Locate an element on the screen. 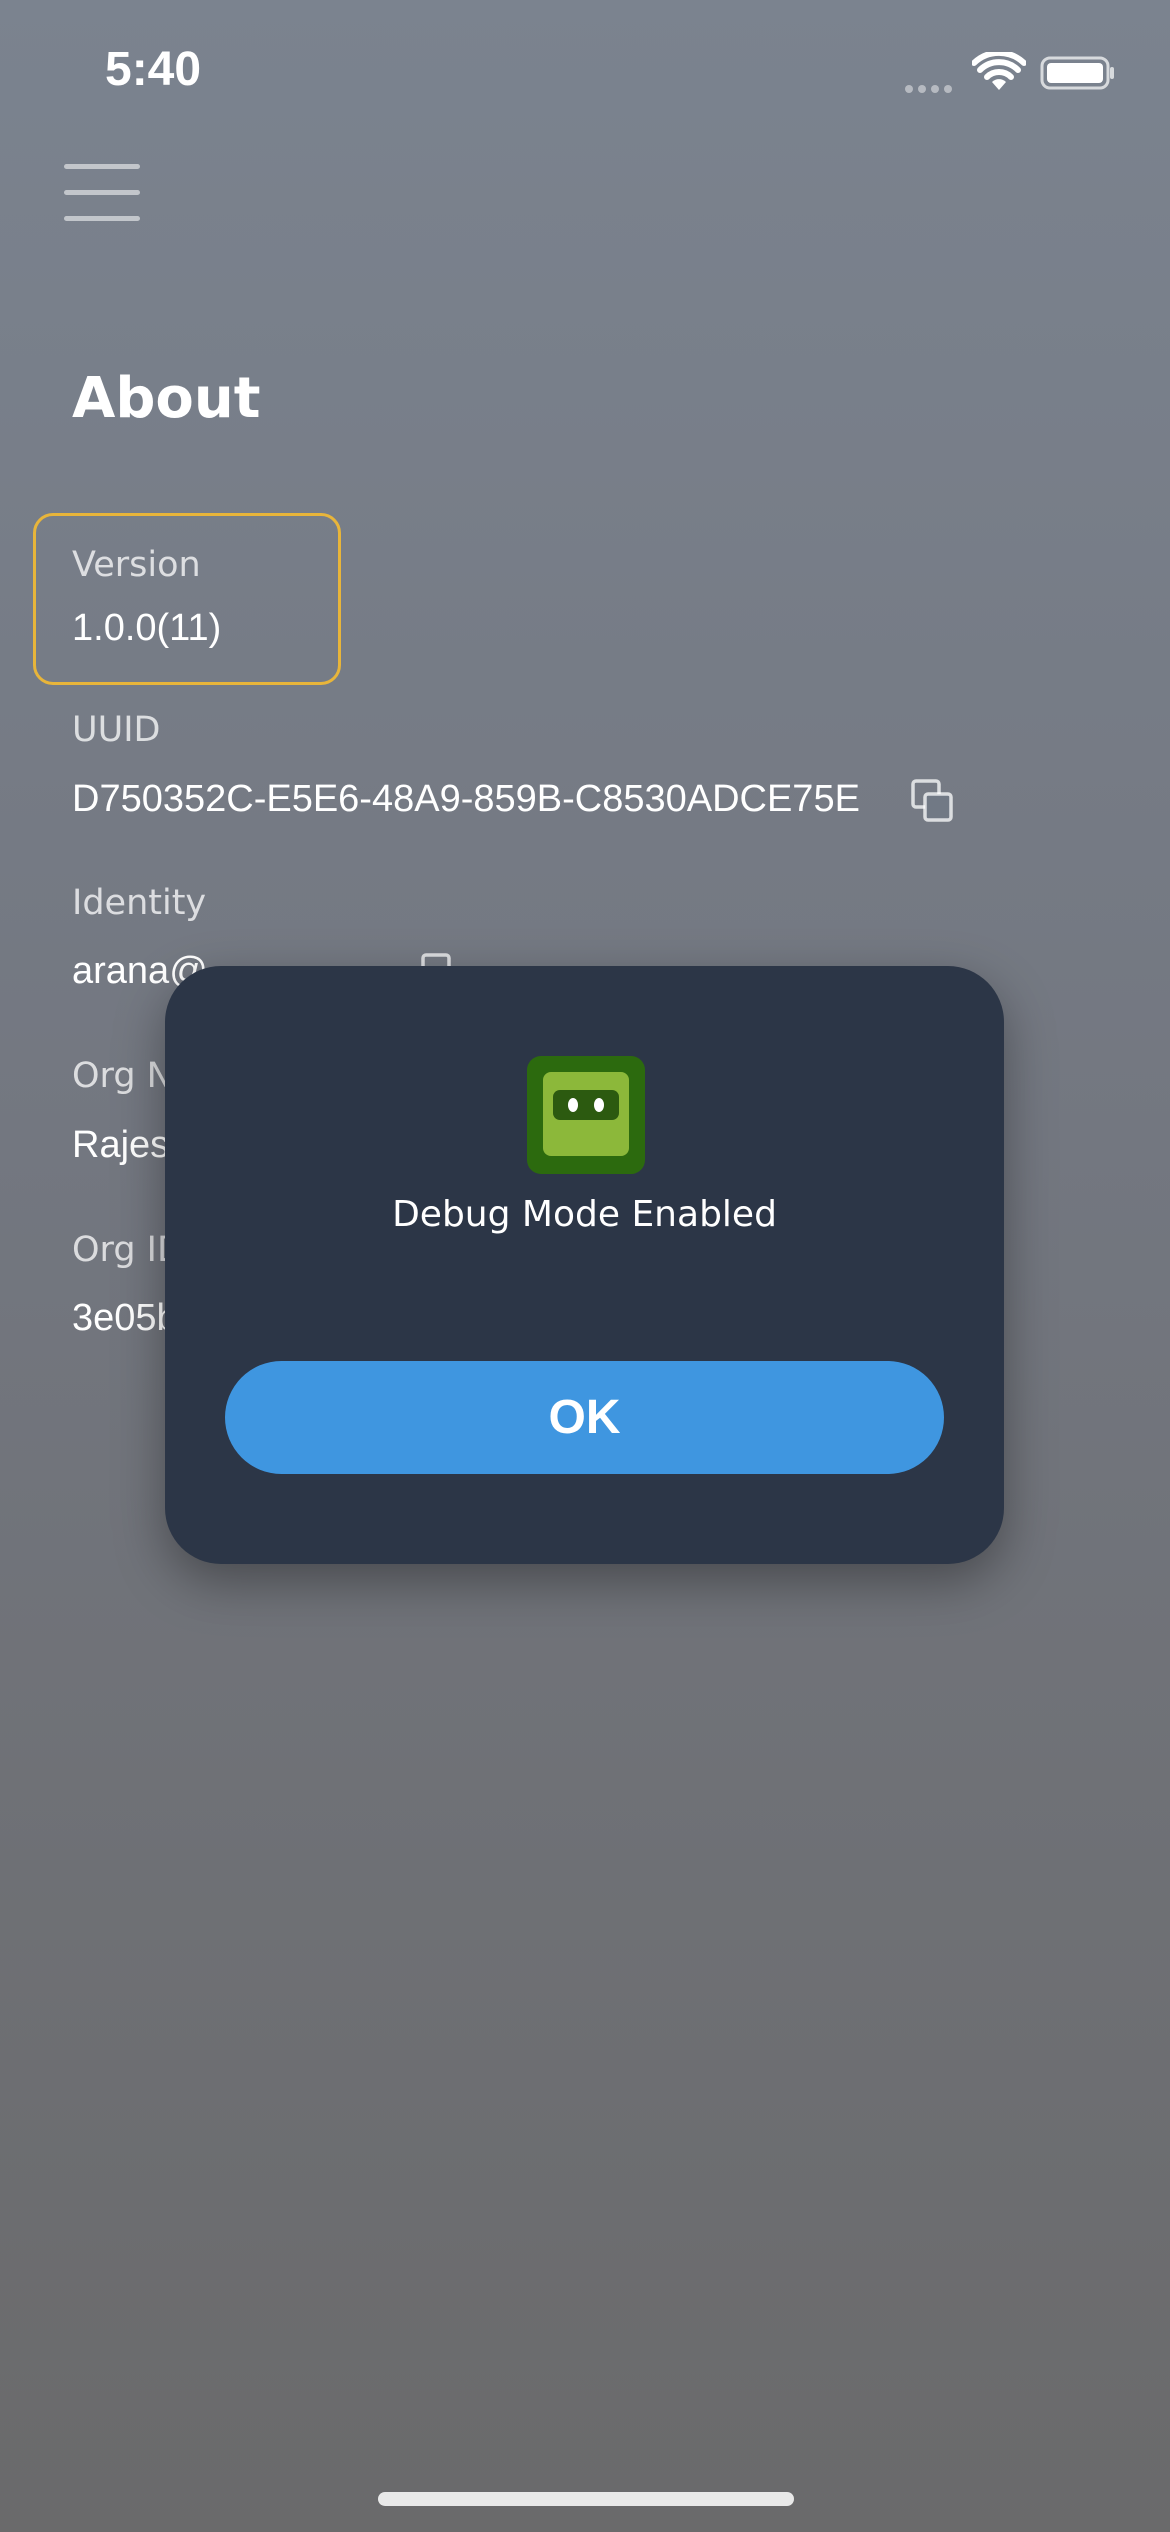  battery-icon is located at coordinates (1077, 73).